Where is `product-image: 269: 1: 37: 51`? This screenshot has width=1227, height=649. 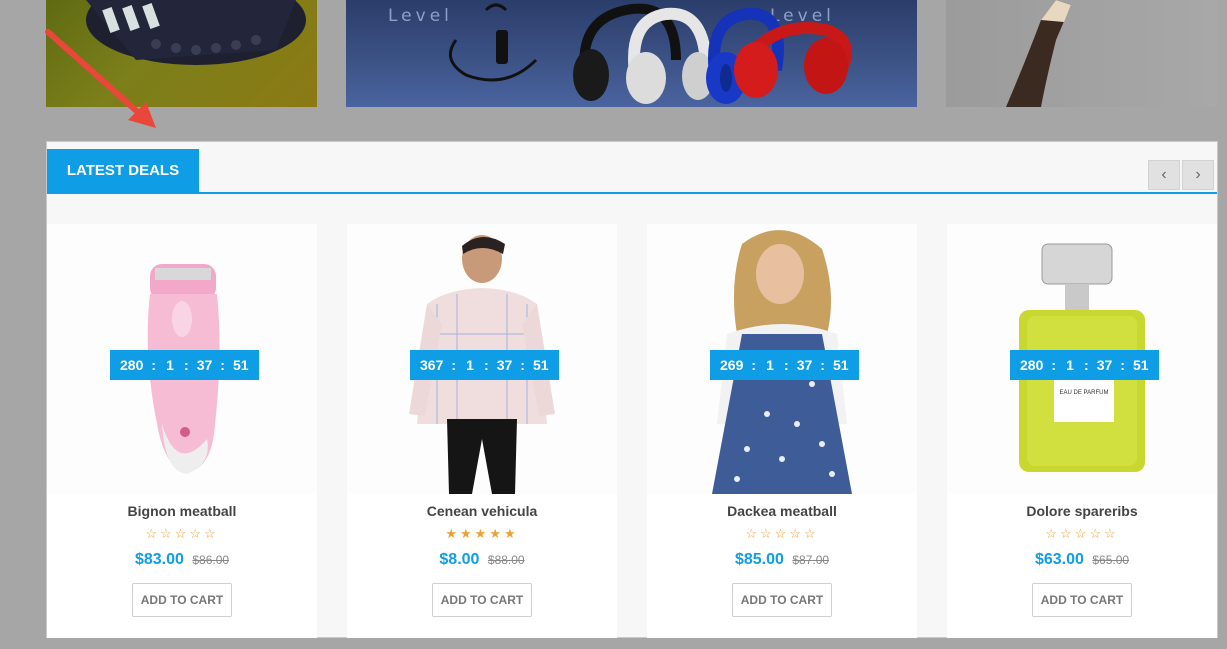 product-image: 269: 1: 37: 51 is located at coordinates (782, 359).